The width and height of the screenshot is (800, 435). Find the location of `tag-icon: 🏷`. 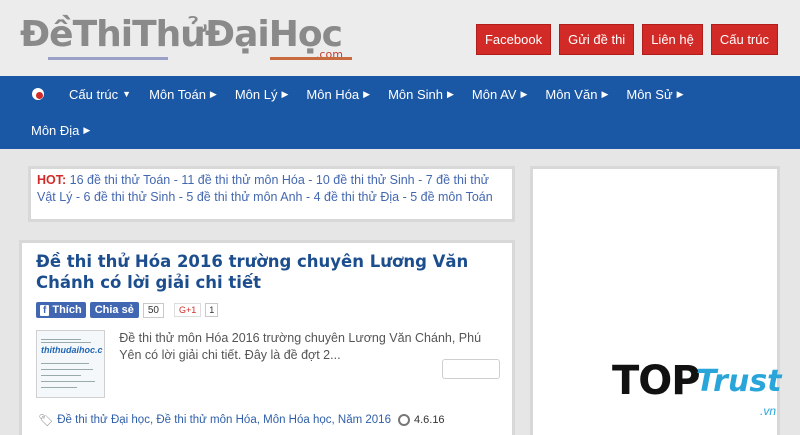

tag-icon: 🏷 is located at coordinates (46, 420).